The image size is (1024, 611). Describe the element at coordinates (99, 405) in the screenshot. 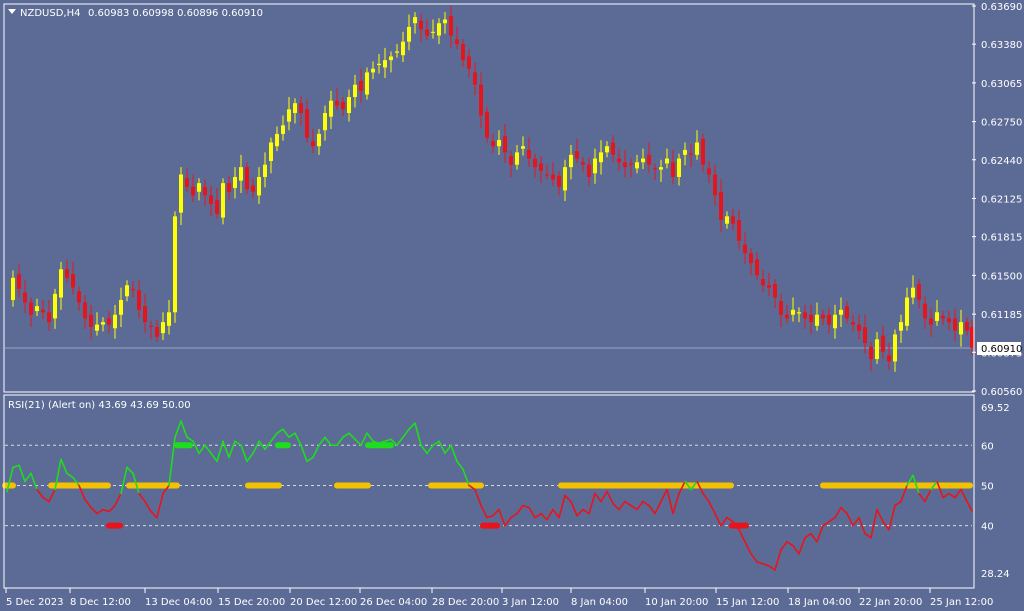

I see `rsi-header-label: RSI(21) (Alert on) 43.69 43.69 50.00` at that location.